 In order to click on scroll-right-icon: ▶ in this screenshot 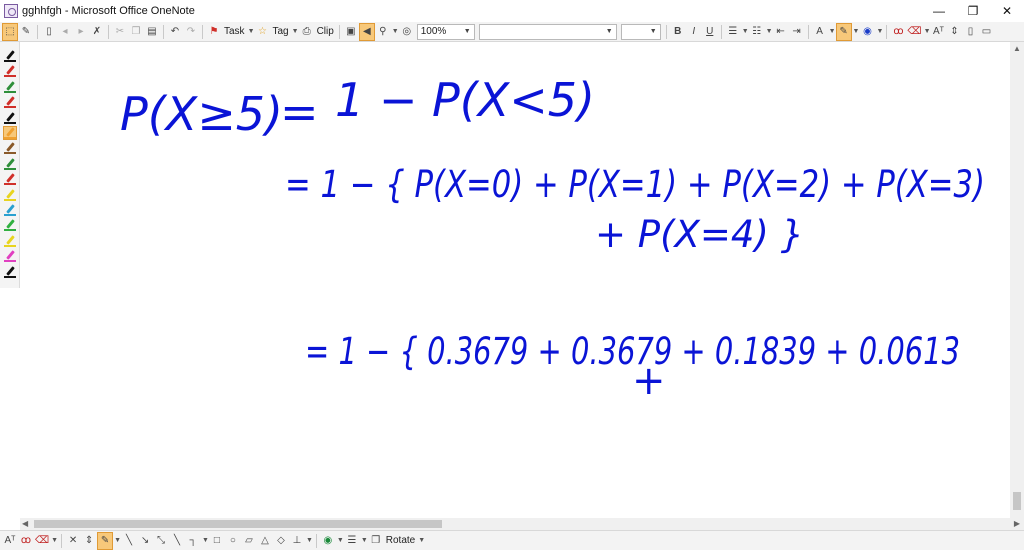, I will do `click(1017, 523)`.